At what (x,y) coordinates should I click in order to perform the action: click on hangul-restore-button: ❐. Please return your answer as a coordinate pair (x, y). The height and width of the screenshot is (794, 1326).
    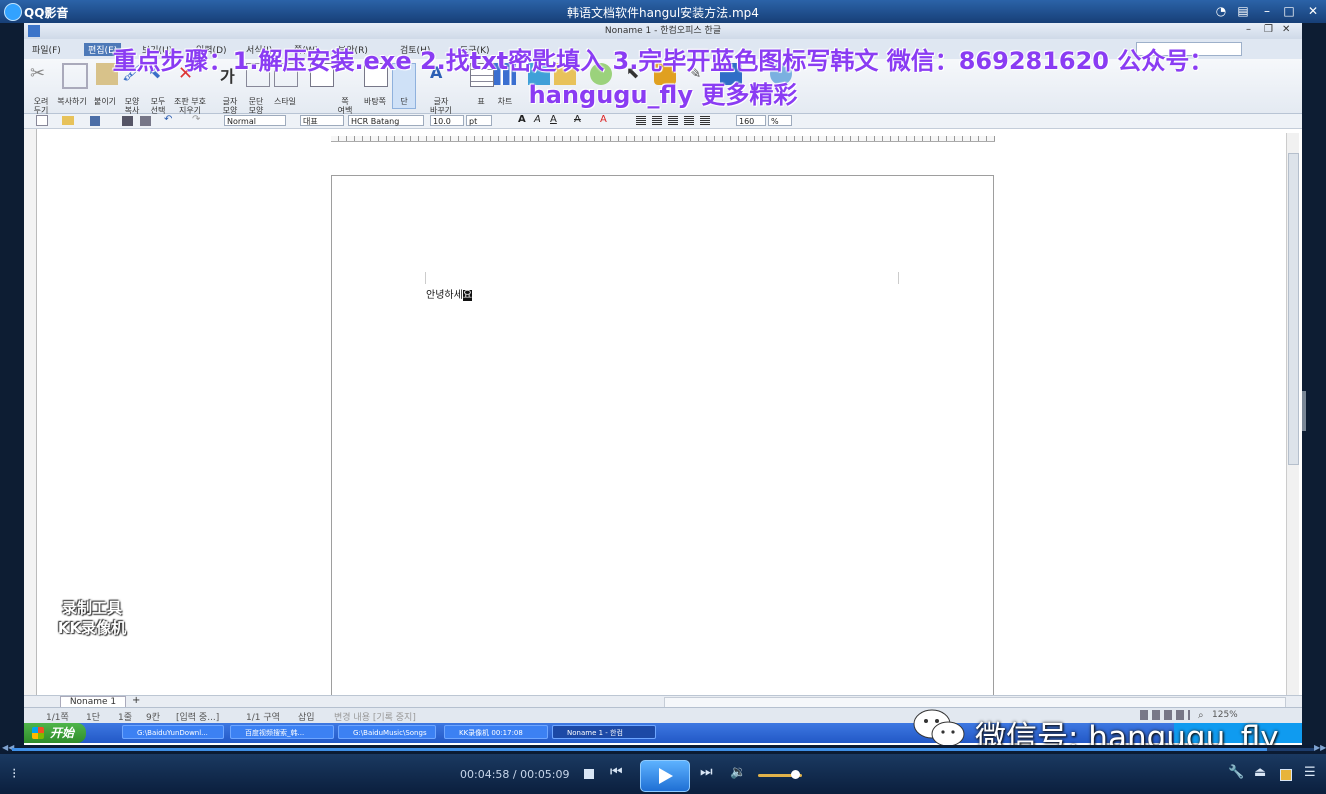
    Looking at the image, I should click on (1268, 29).